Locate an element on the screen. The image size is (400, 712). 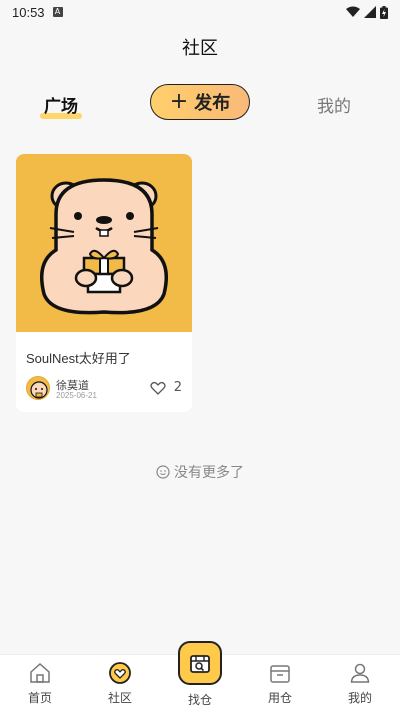
tabbar-item-use-warehouse: 用仓 is located at coordinates (280, 683).